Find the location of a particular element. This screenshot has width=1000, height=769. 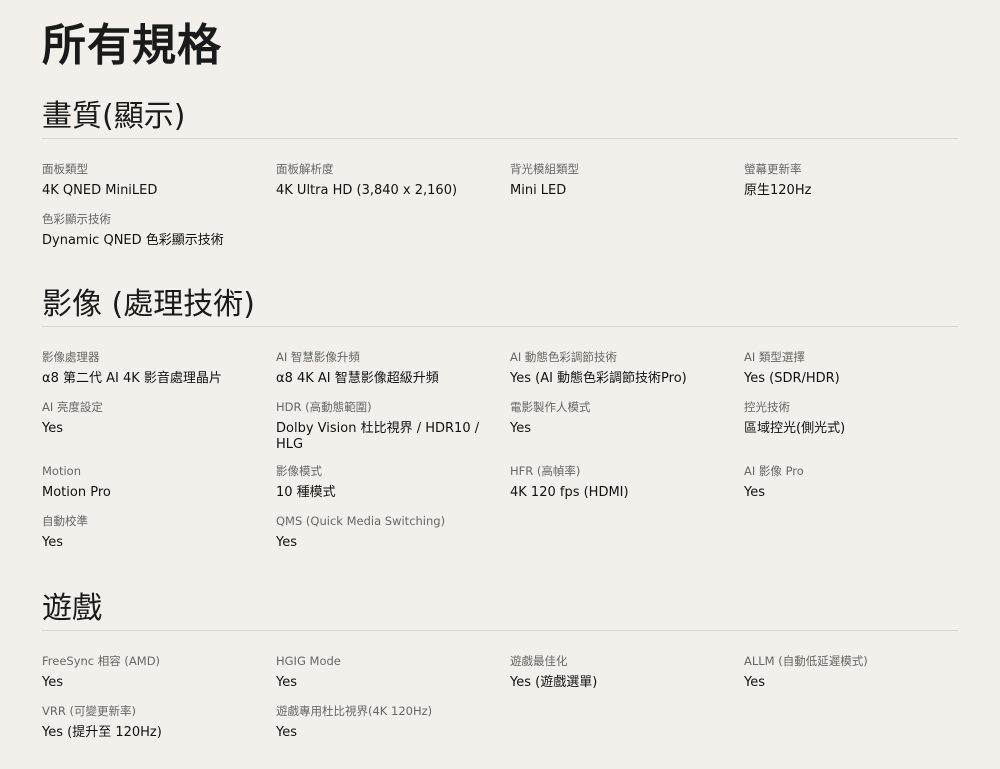

spec-value: 4K Ultra HD (3,840 x 2,160) is located at coordinates (367, 190).